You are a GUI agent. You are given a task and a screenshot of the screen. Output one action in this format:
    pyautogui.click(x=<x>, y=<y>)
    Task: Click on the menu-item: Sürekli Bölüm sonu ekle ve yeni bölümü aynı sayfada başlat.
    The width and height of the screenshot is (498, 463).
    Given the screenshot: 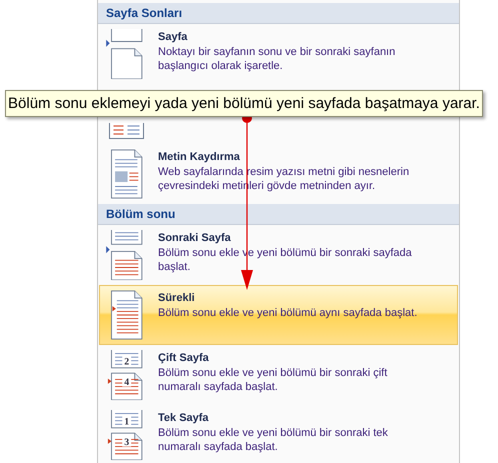 What is the action you would take?
    pyautogui.click(x=278, y=315)
    